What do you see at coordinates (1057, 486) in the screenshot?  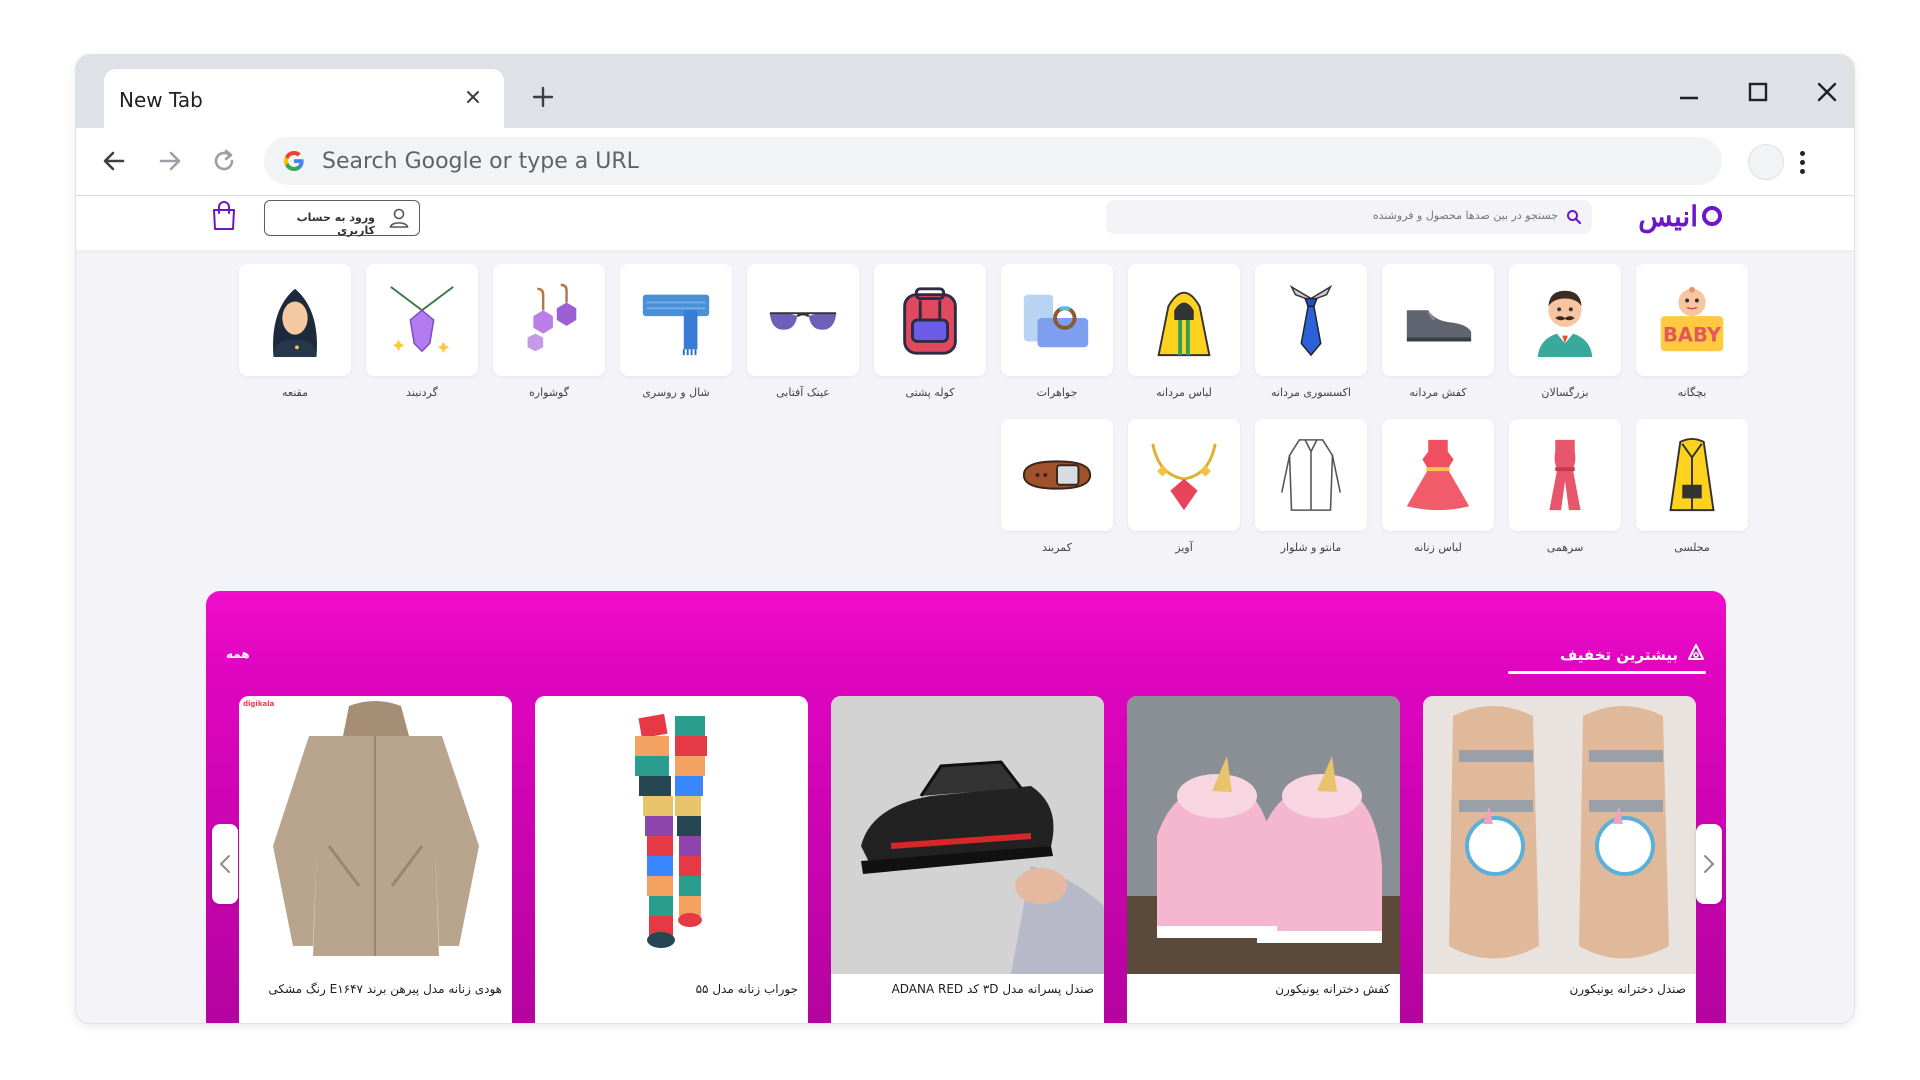 I see `category-item: کمربند` at bounding box center [1057, 486].